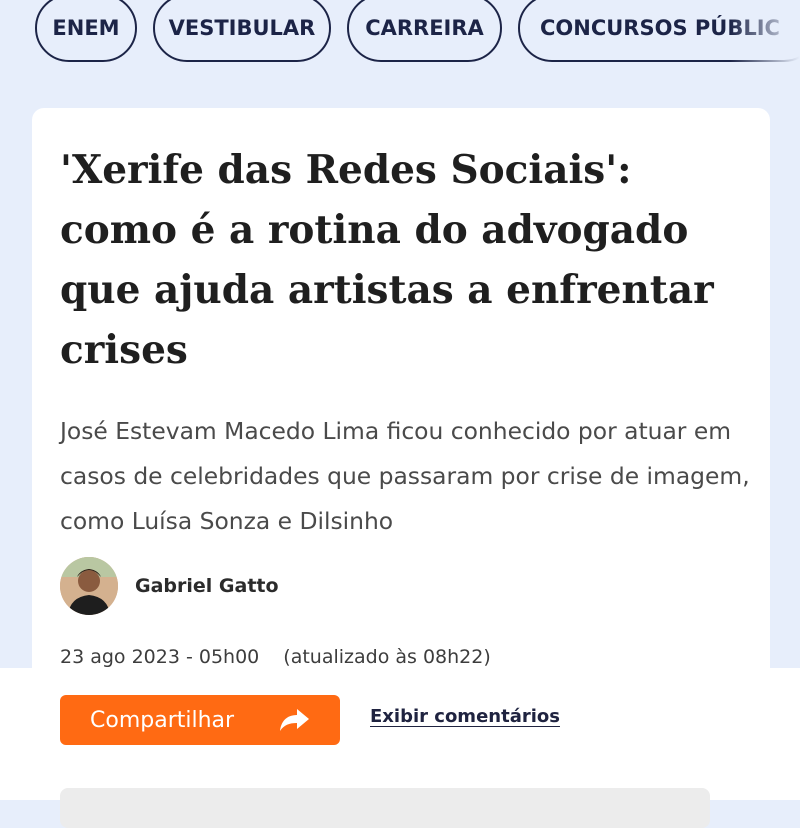 The image size is (800, 828). I want to click on share-button-label: Compartilhar, so click(162, 720).